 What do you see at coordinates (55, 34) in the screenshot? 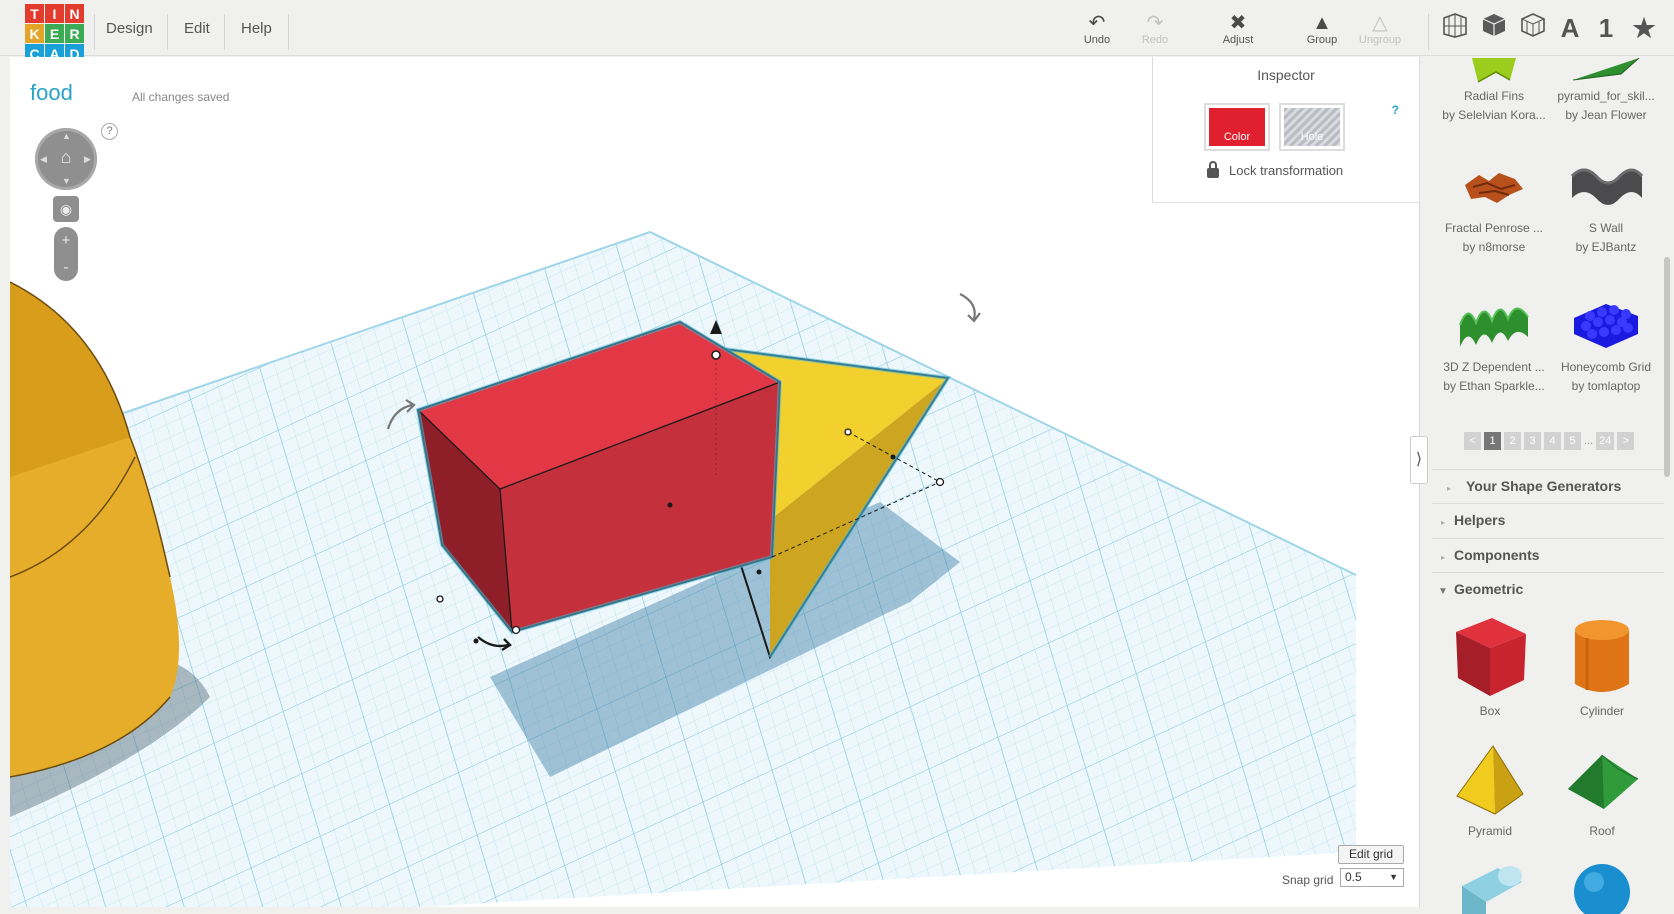
I see `tinkercad-logo: T I N K E R C A D` at bounding box center [55, 34].